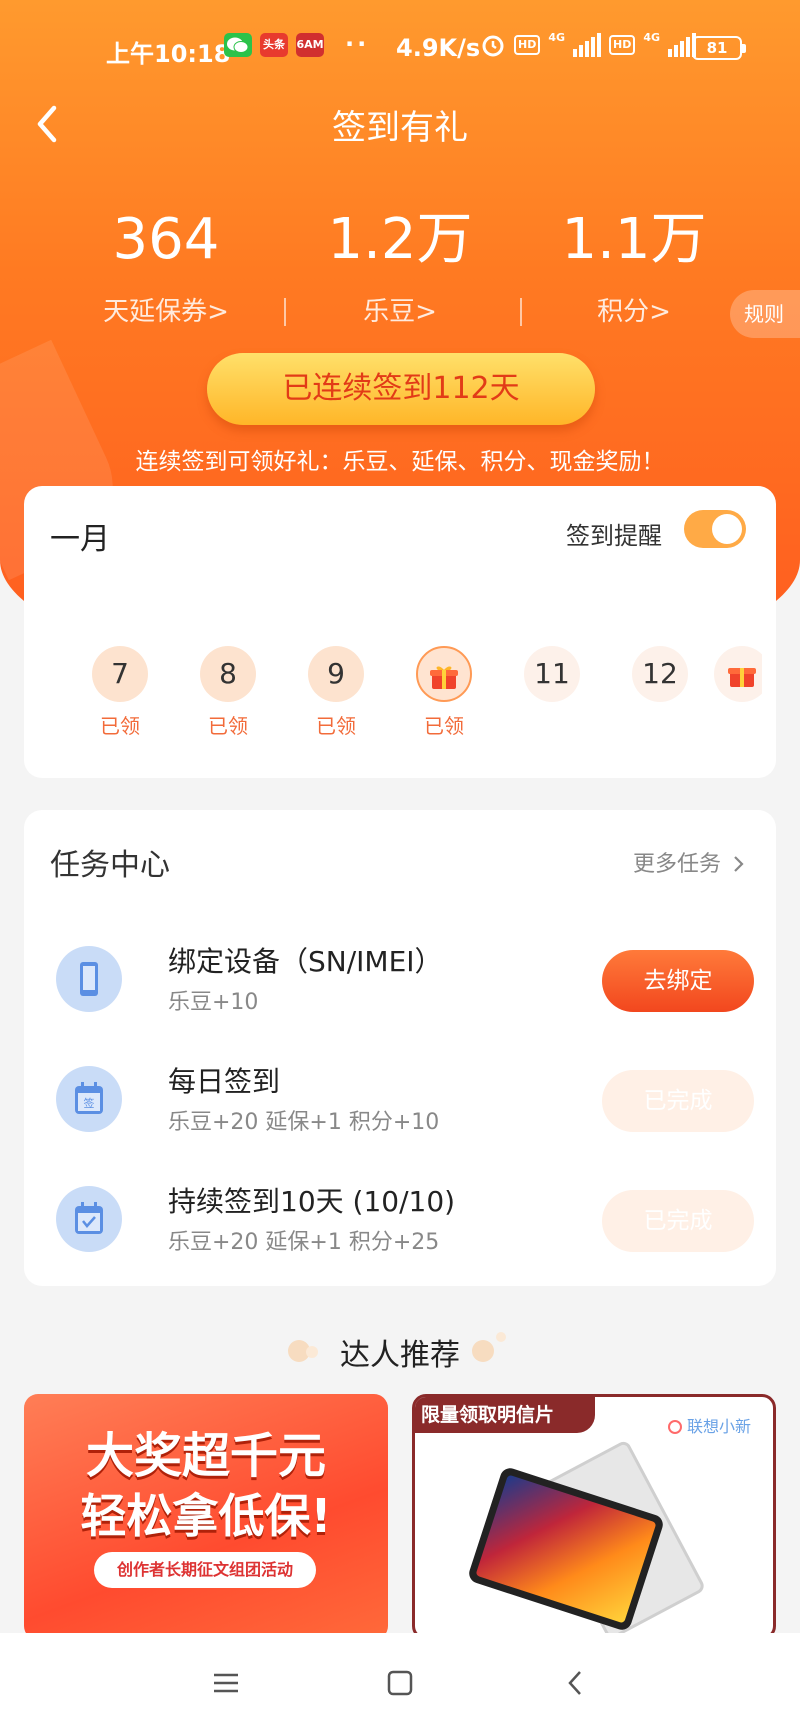 The image size is (800, 1733). Describe the element at coordinates (652, 37) in the screenshot. I see `network-label-2: 4G` at that location.